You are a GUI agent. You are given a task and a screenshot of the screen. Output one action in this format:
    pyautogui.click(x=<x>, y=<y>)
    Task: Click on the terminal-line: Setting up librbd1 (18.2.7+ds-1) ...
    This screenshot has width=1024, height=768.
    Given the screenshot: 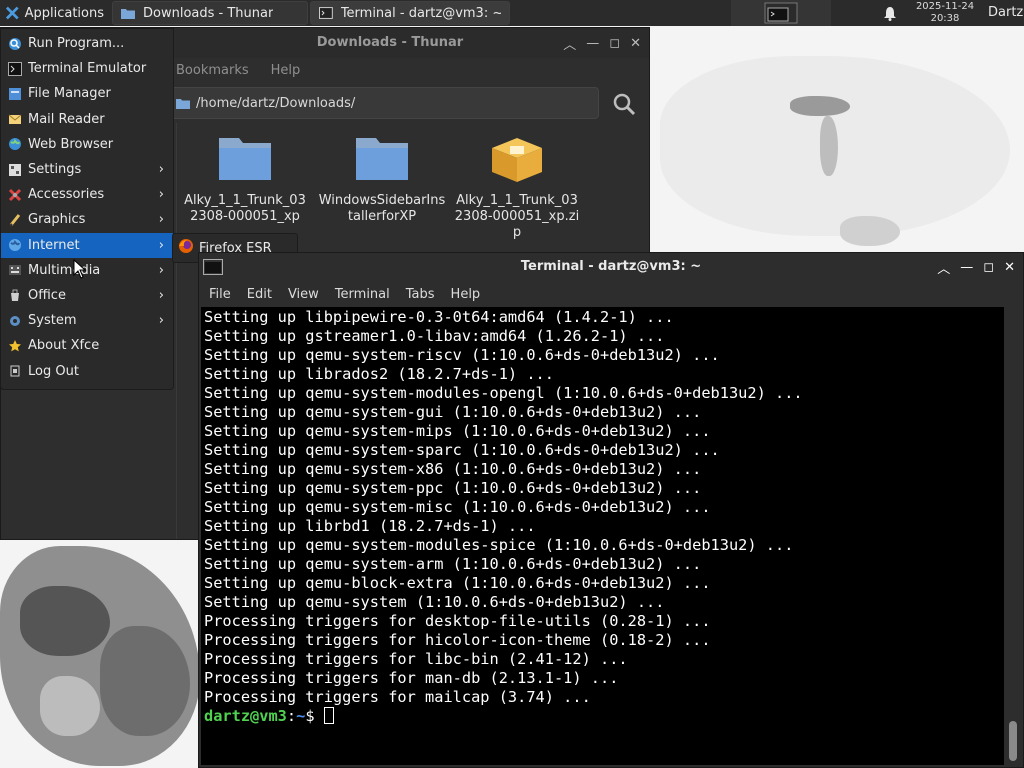 What is the action you would take?
    pyautogui.click(x=370, y=526)
    